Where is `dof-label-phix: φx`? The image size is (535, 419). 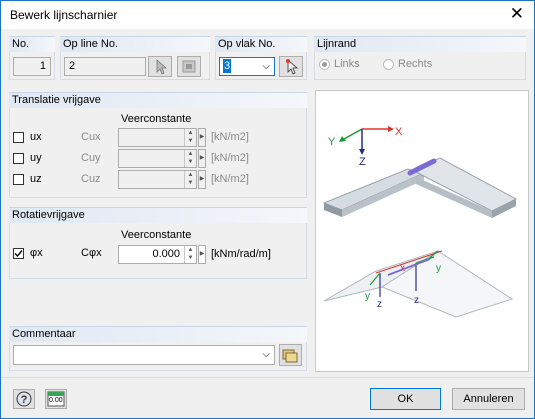
dof-label-phix: φx is located at coordinates (36, 253).